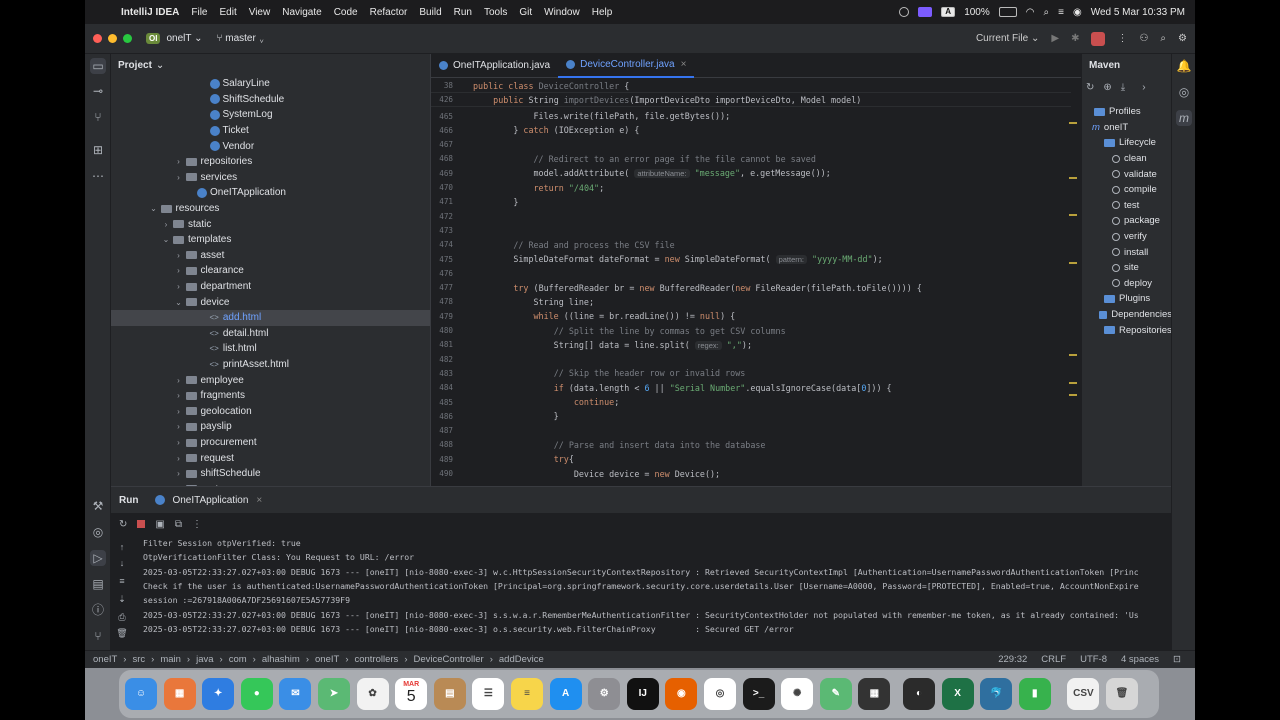  Describe the element at coordinates (270, 334) in the screenshot. I see `tree-file: <> detail.html` at that location.